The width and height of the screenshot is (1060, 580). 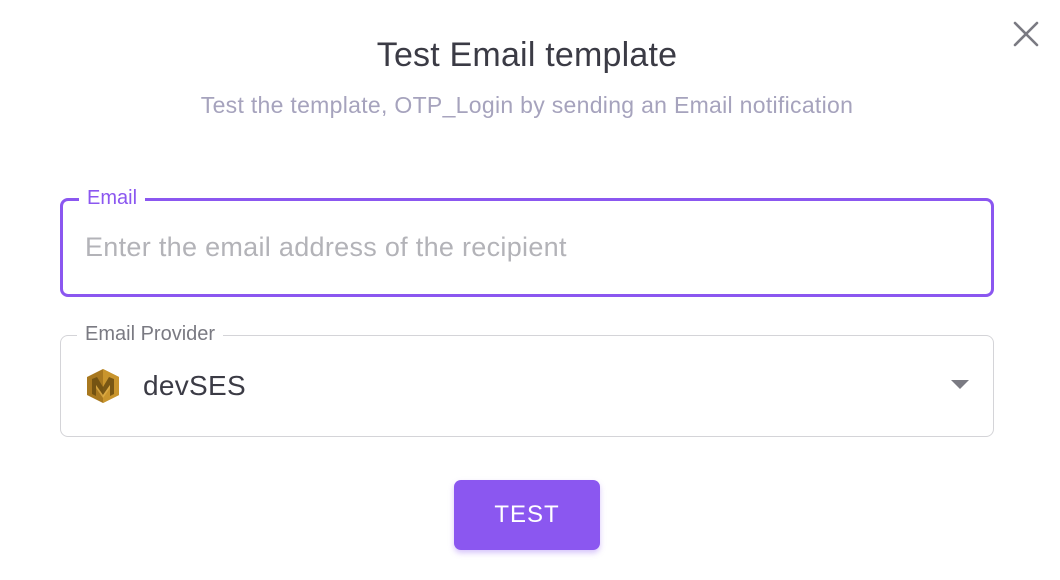 I want to click on email-input, so click(x=525, y=247).